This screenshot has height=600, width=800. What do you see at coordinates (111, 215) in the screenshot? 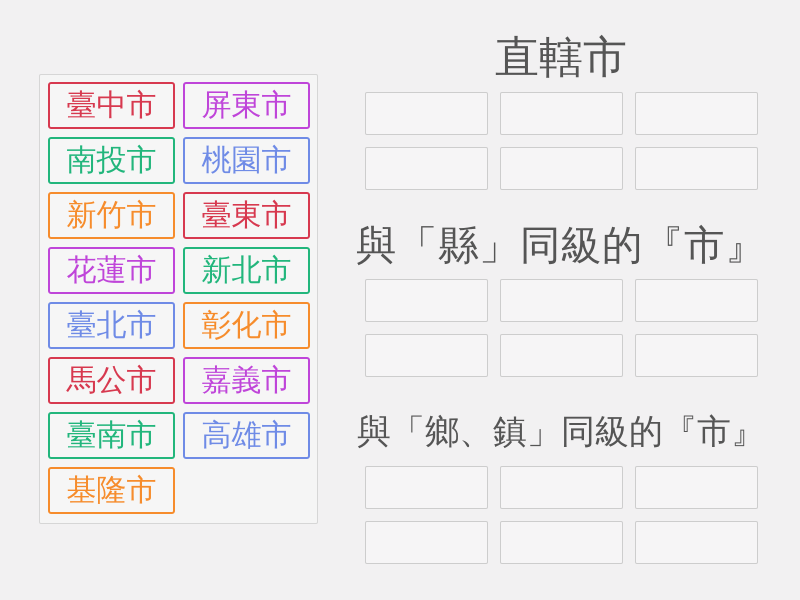
I see `city-tile: 新竹市` at bounding box center [111, 215].